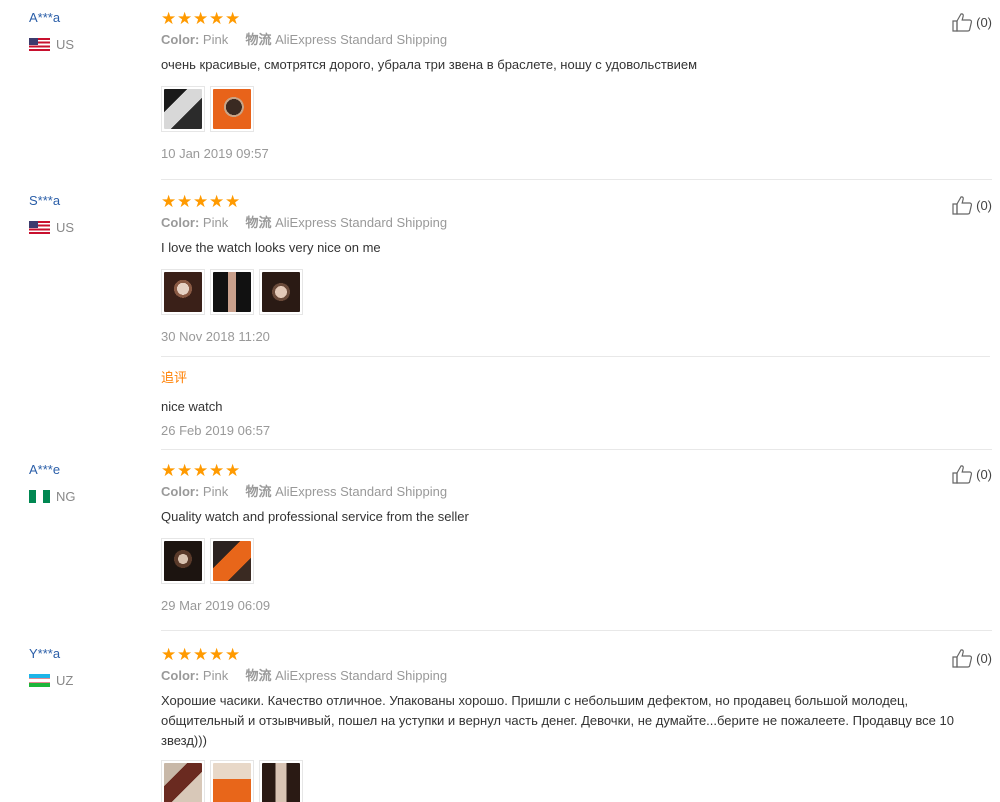  What do you see at coordinates (89, 483) in the screenshot?
I see `reviewer-info: A***e NG` at bounding box center [89, 483].